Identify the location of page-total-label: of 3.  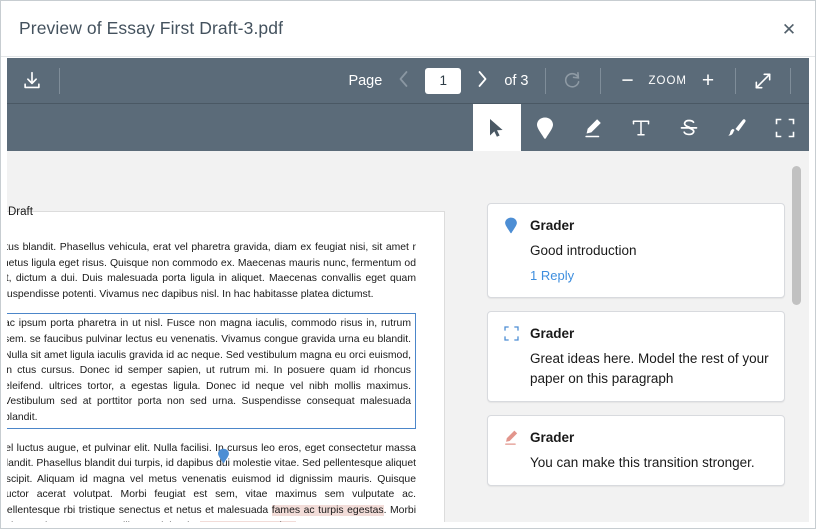
(516, 80).